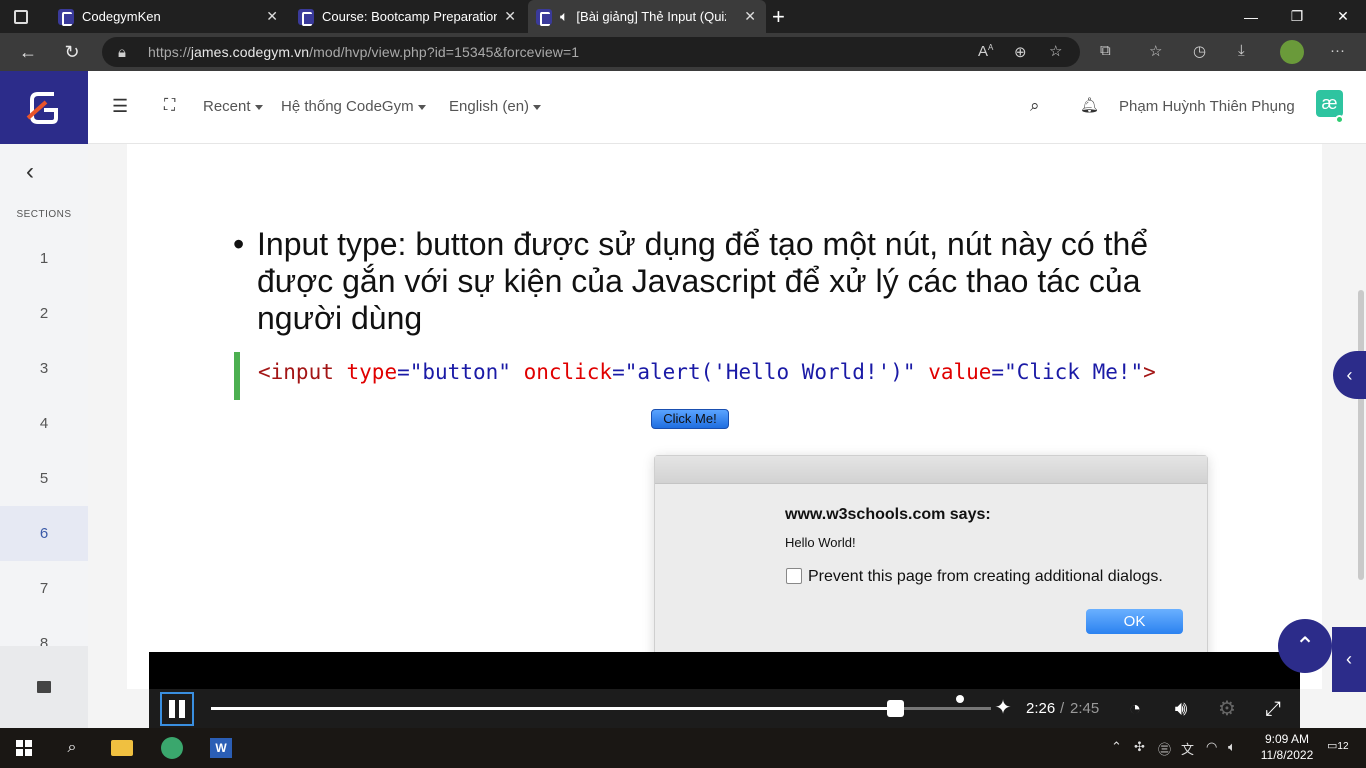  What do you see at coordinates (1339, 119) in the screenshot?
I see `online-status-dot` at bounding box center [1339, 119].